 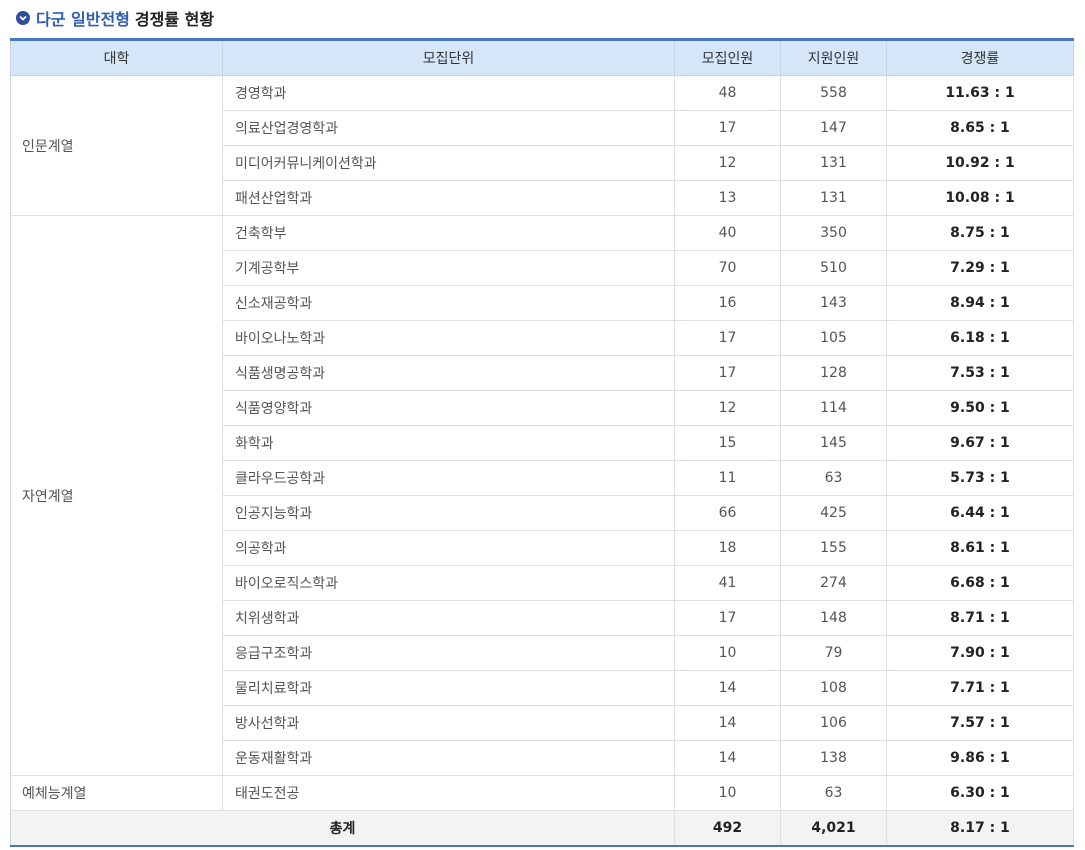 What do you see at coordinates (448, 233) in the screenshot?
I see `unit-cell: 건축학부` at bounding box center [448, 233].